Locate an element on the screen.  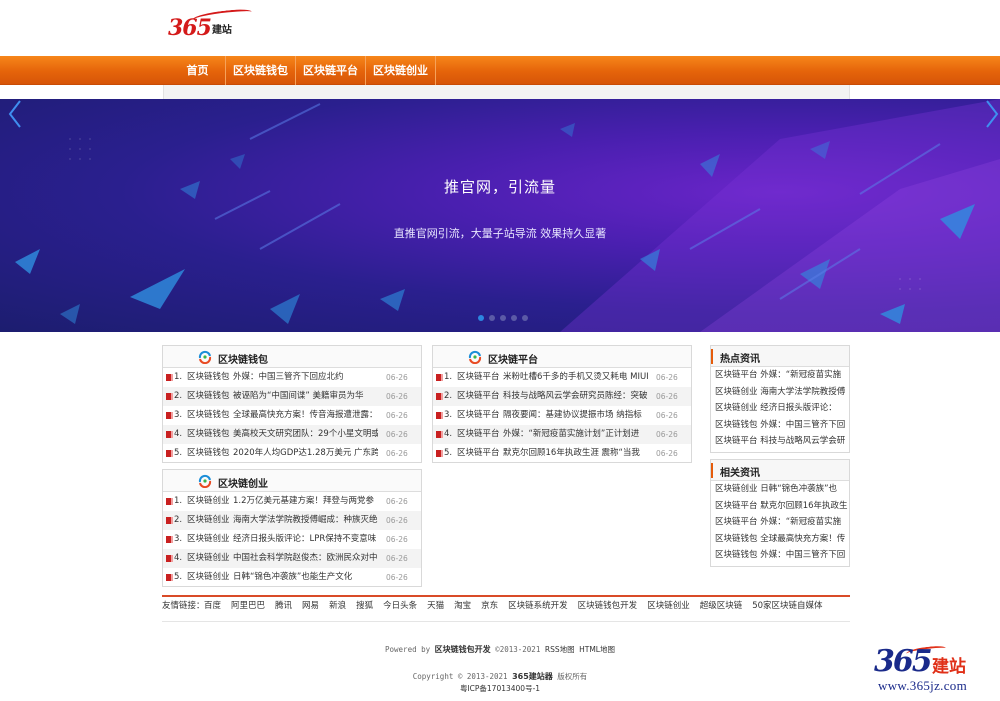
side-title: 热点资讯 is located at coordinates (740, 359).